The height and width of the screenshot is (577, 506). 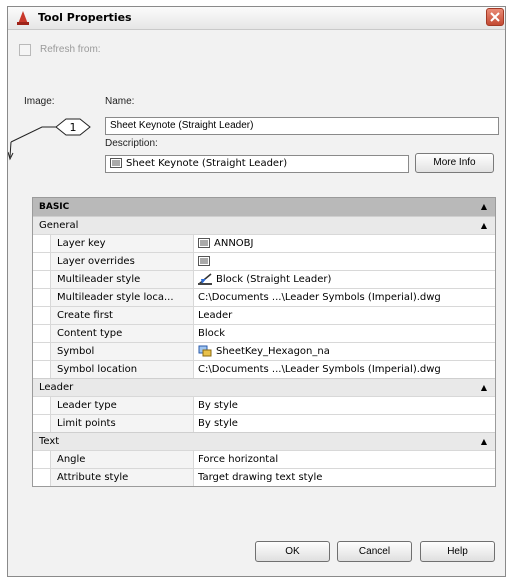 What do you see at coordinates (122, 333) in the screenshot?
I see `property-name: Content type` at bounding box center [122, 333].